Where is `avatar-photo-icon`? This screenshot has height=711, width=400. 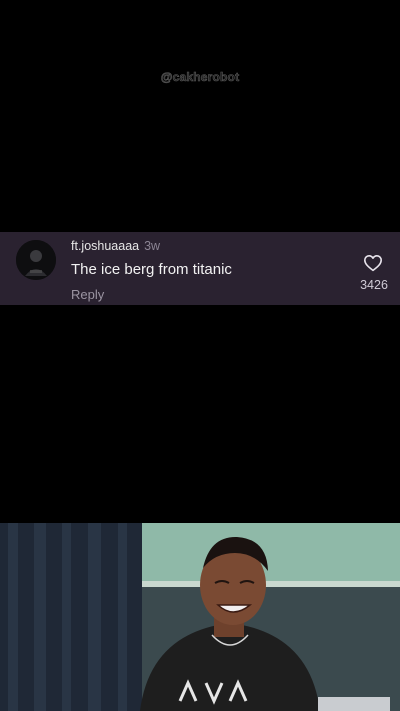 avatar-photo-icon is located at coordinates (36, 260).